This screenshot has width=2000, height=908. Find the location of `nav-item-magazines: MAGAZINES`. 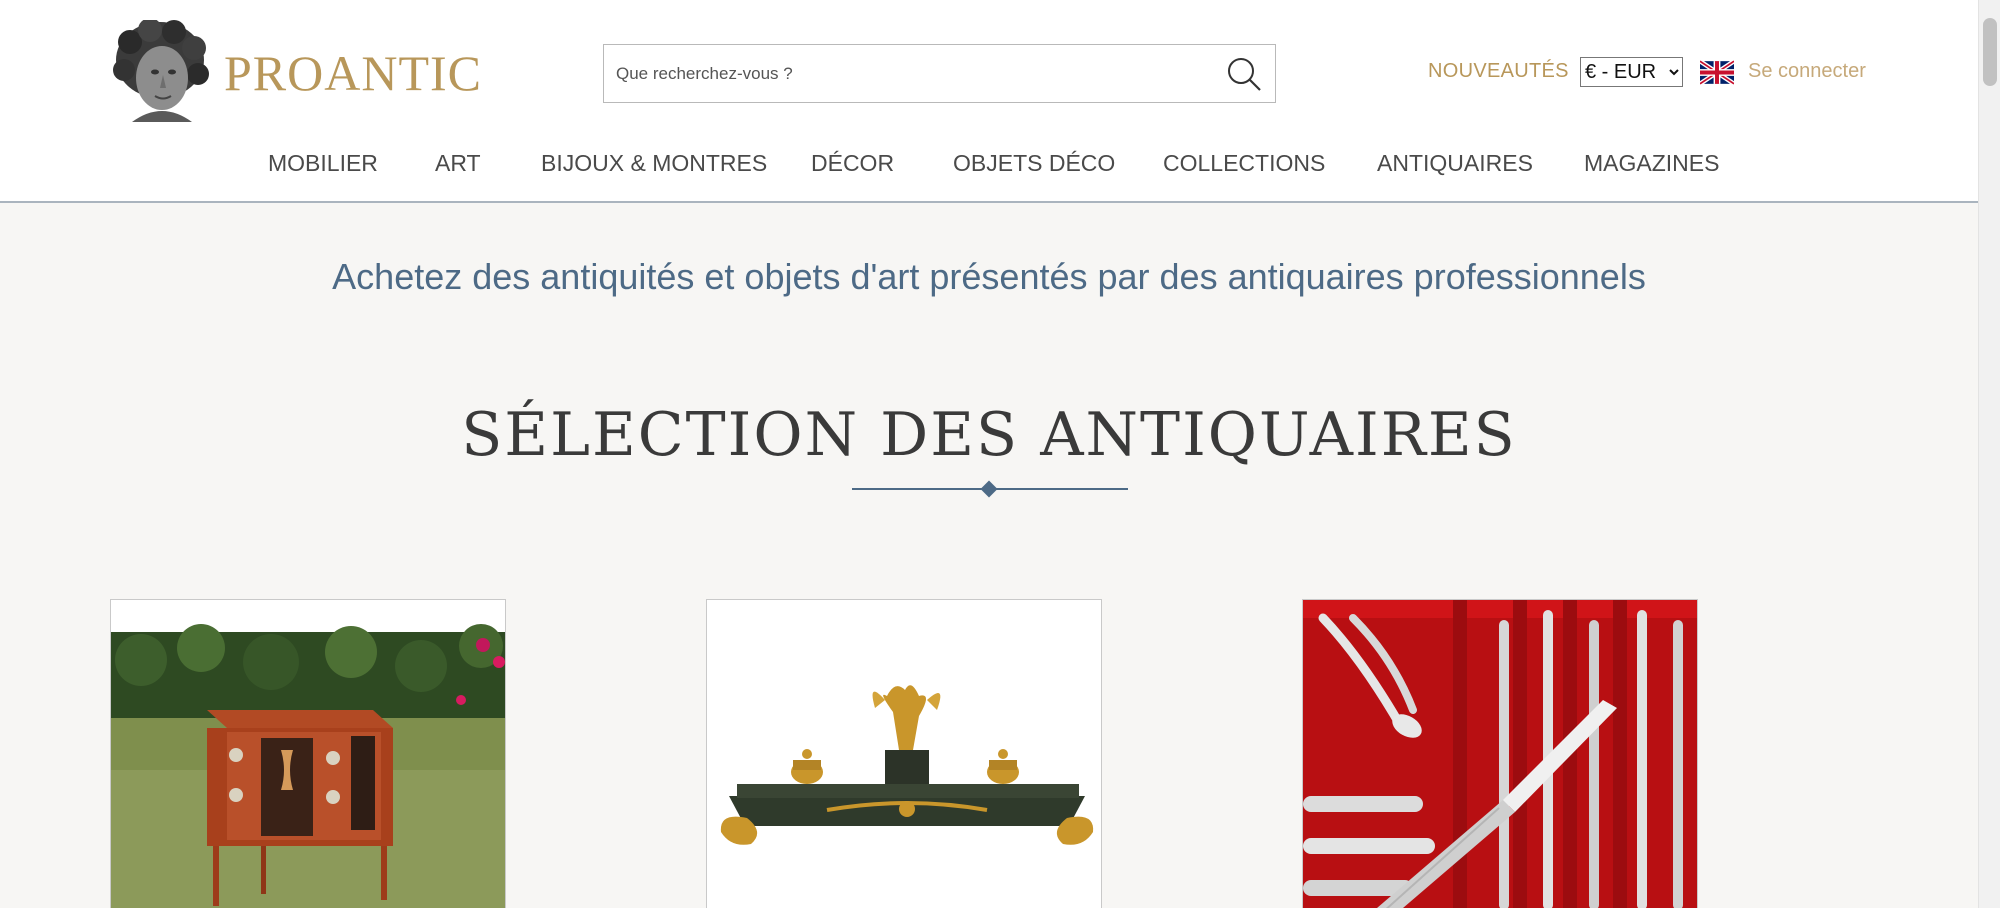

nav-item-magazines: MAGAZINES is located at coordinates (1651, 163).